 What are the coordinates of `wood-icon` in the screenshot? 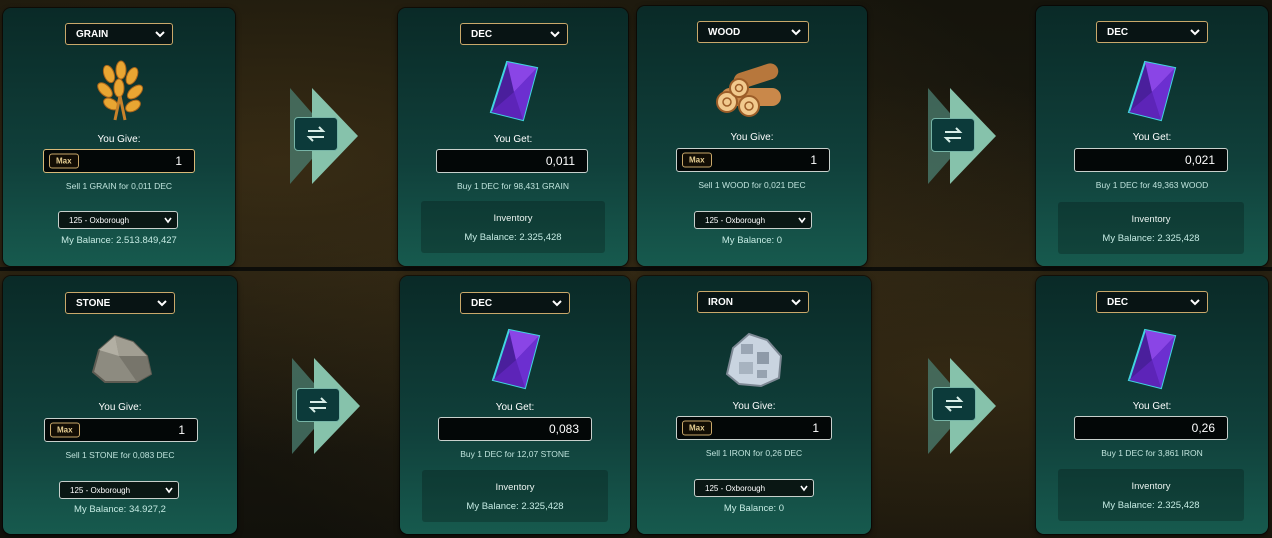 It's located at (748, 90).